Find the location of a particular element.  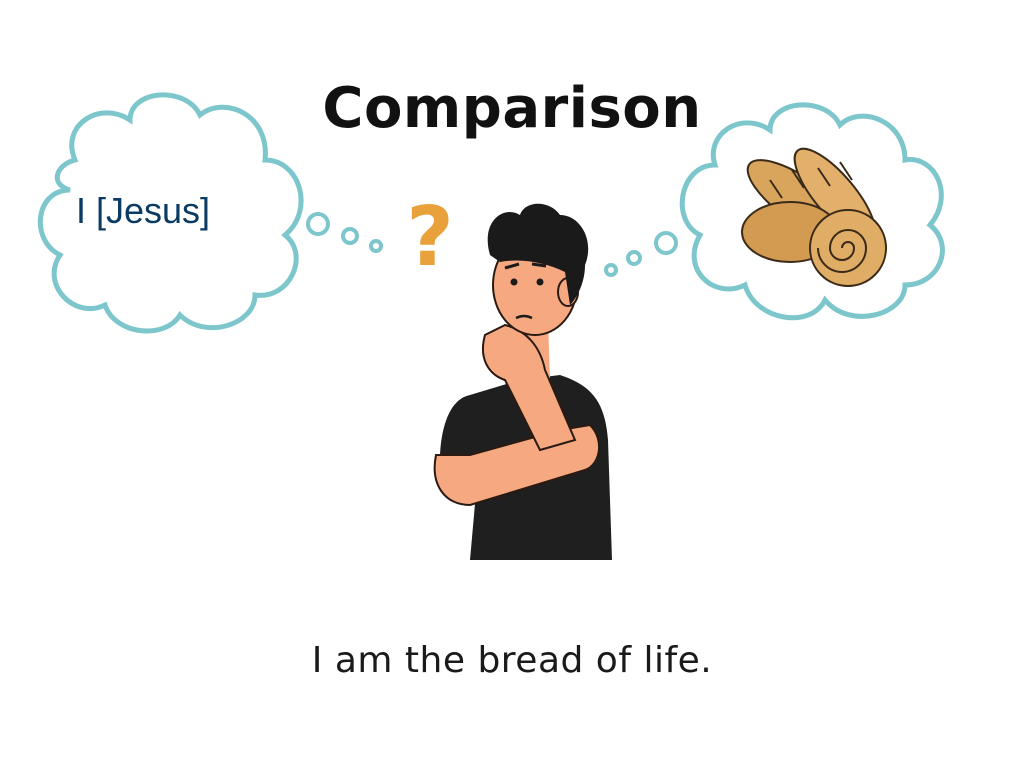

question-mark-icon: ? is located at coordinates (430, 237).